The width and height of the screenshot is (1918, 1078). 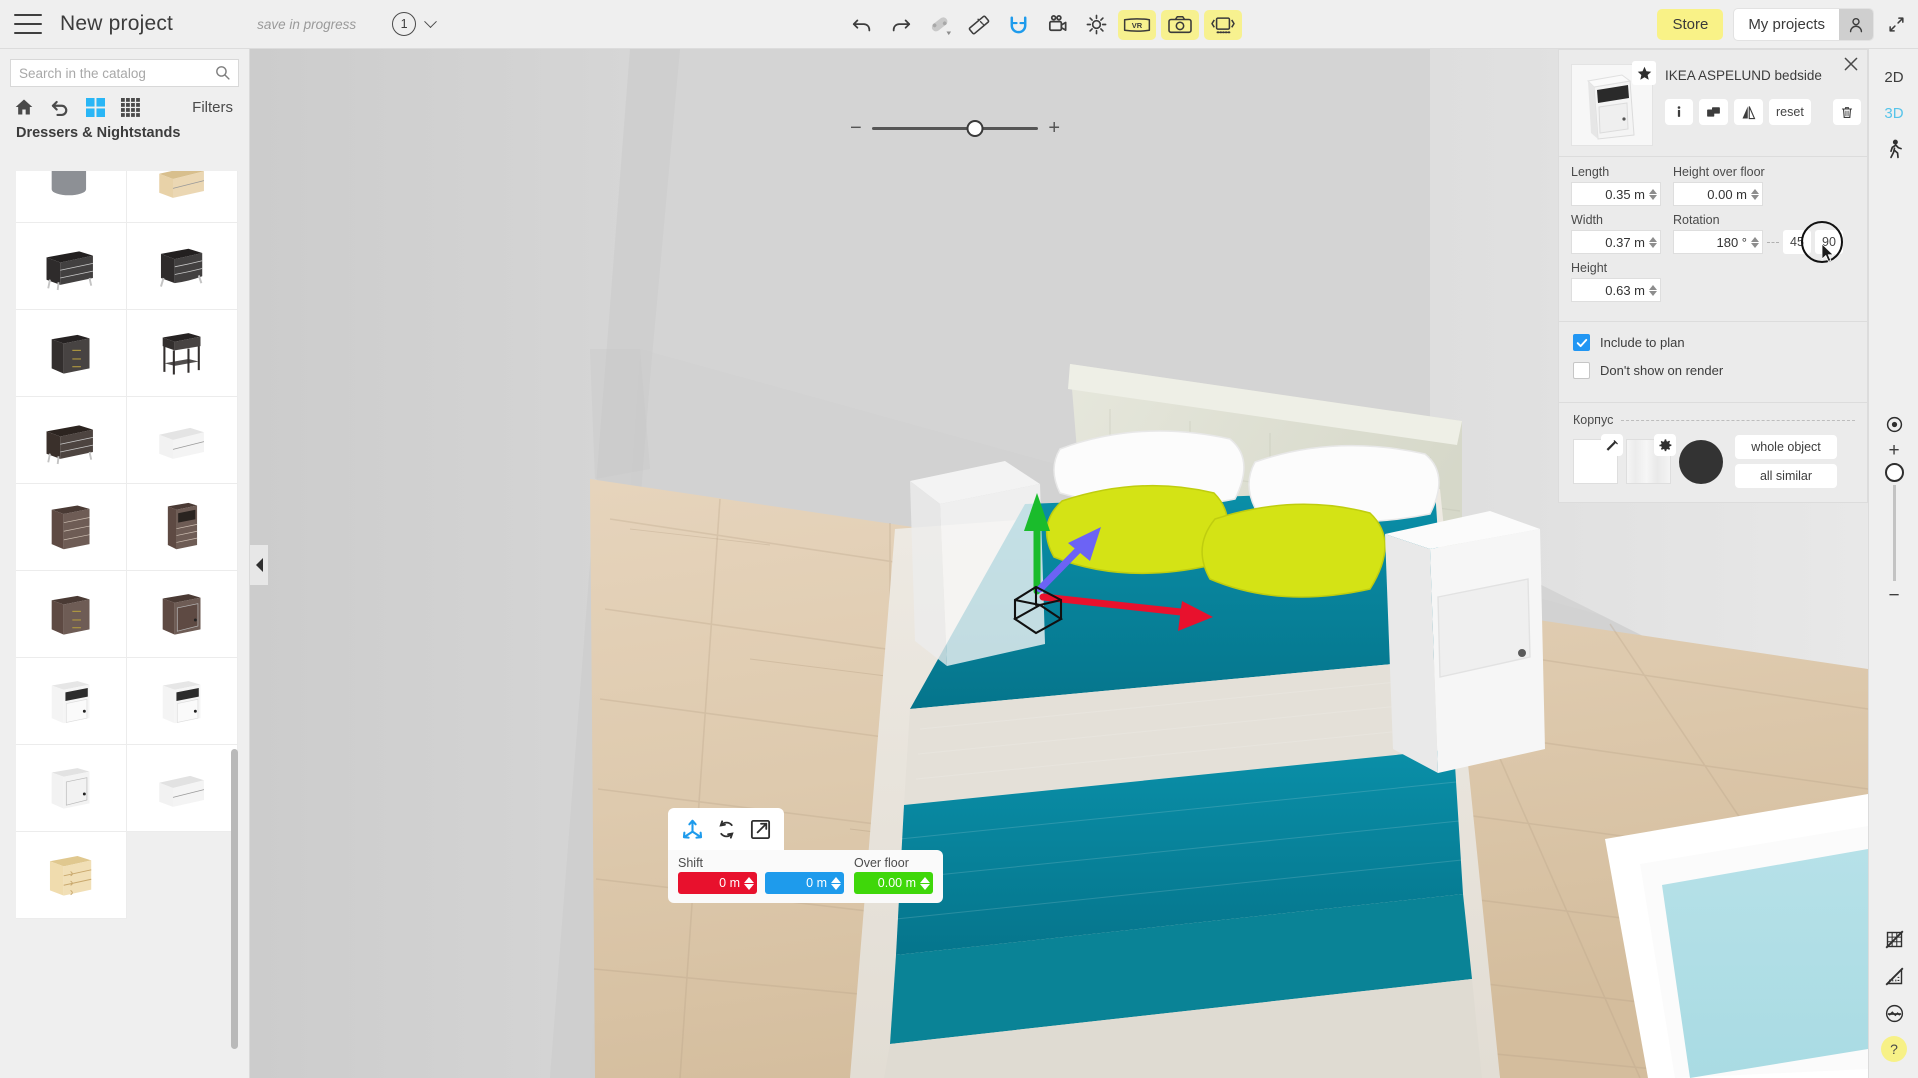 What do you see at coordinates (60, 107) in the screenshot?
I see `catalog-back` at bounding box center [60, 107].